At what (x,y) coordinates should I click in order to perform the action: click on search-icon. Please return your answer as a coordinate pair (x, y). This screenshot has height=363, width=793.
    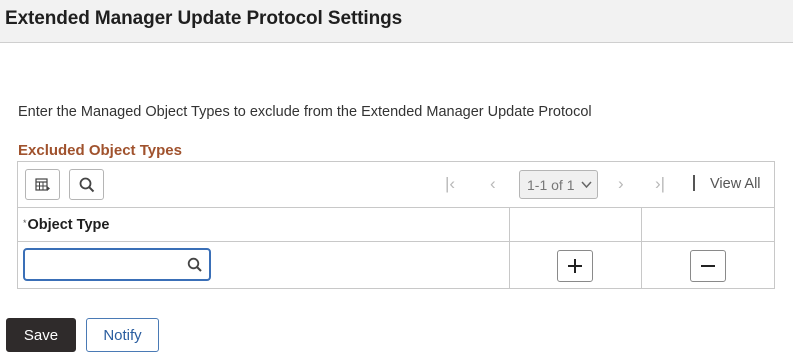
    Looking at the image, I should click on (86, 184).